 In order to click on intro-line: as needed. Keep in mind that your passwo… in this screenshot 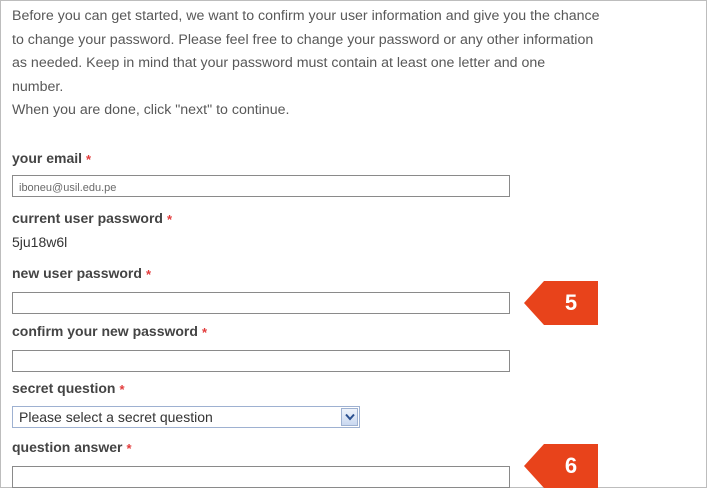, I will do `click(279, 63)`.